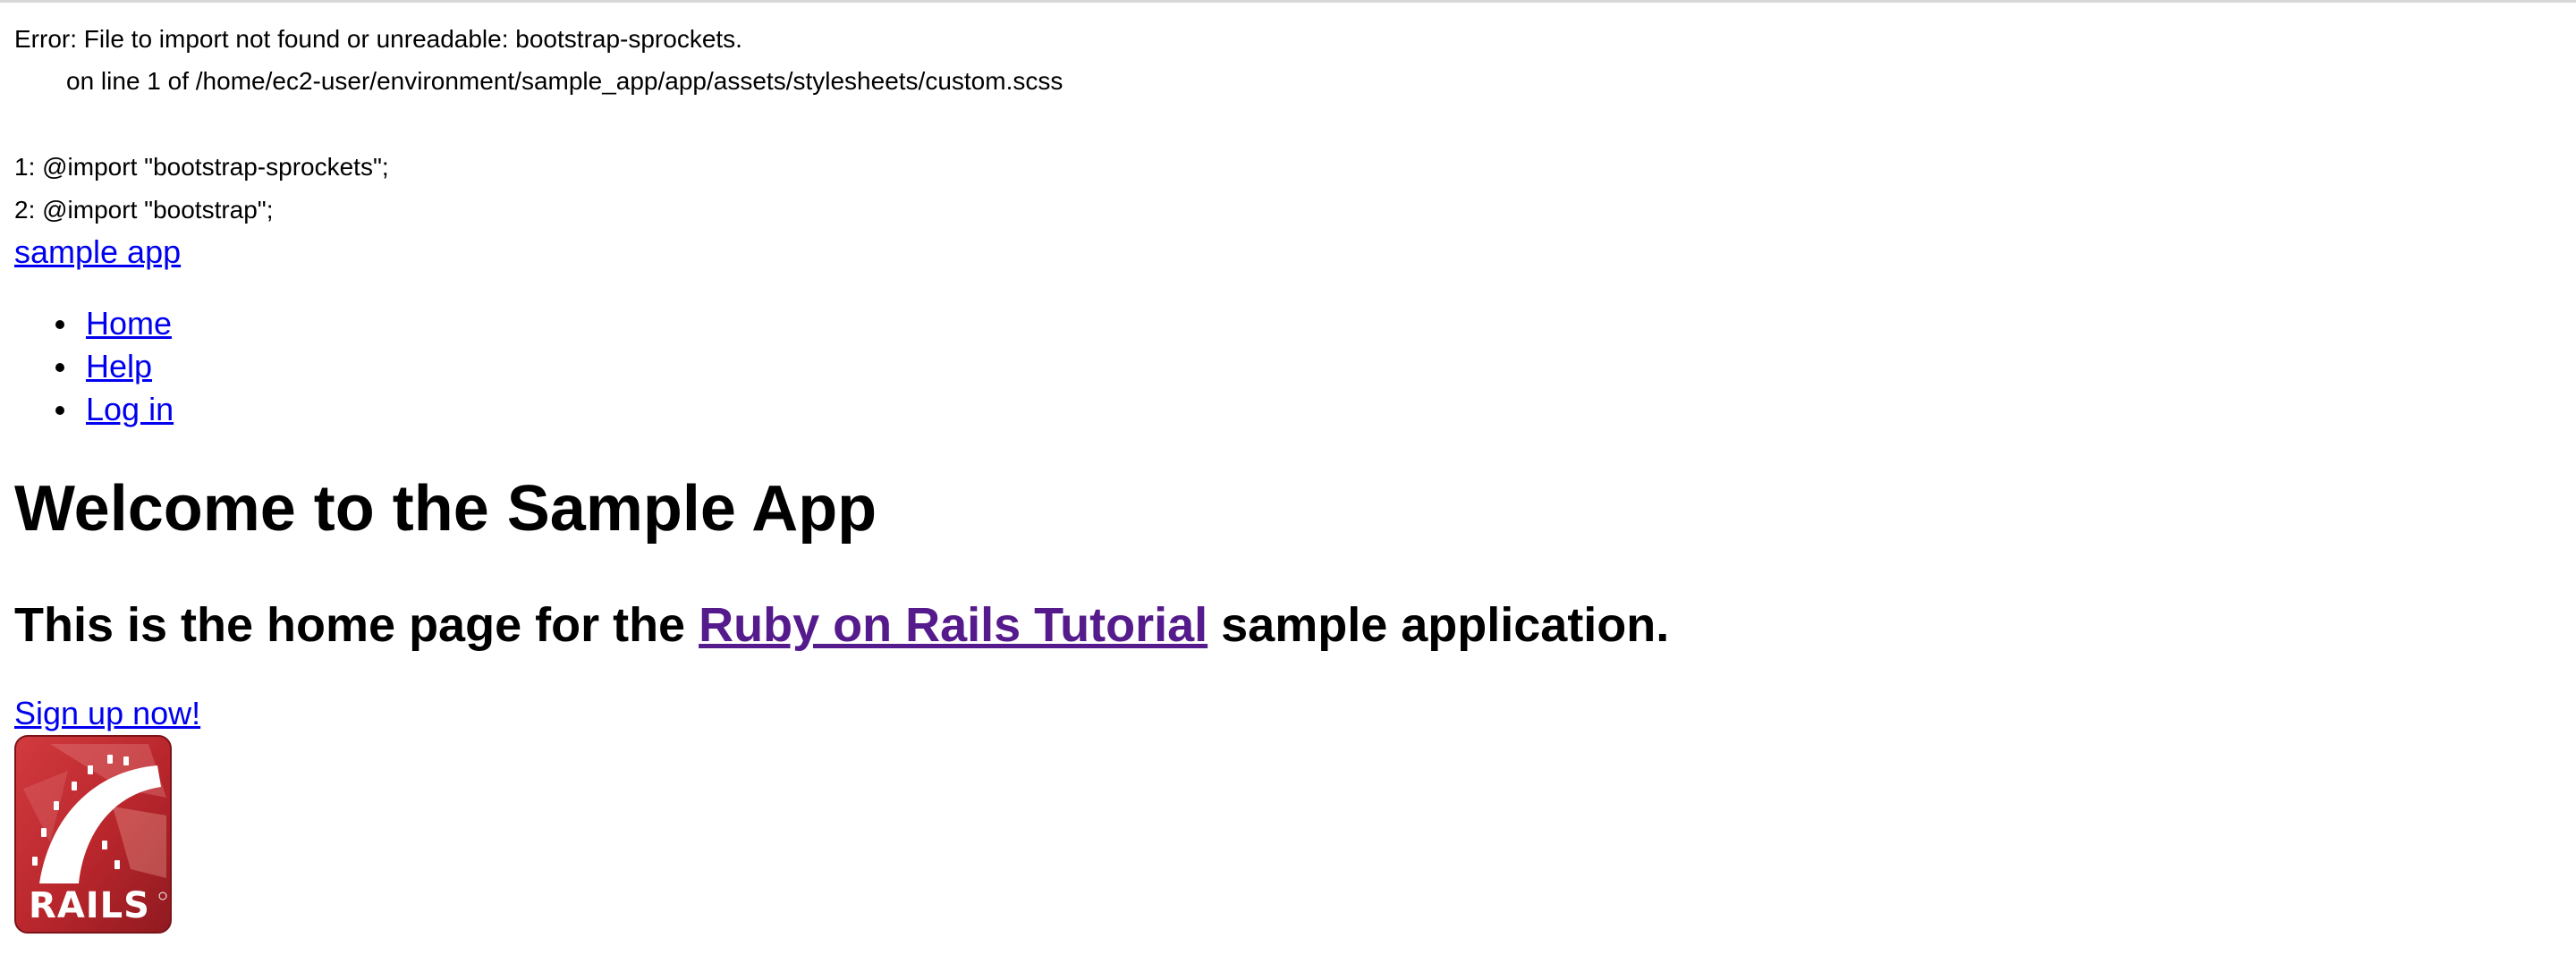  What do you see at coordinates (953, 625) in the screenshot?
I see `rails-tutorial-link: Ruby on Rails Tutorial` at bounding box center [953, 625].